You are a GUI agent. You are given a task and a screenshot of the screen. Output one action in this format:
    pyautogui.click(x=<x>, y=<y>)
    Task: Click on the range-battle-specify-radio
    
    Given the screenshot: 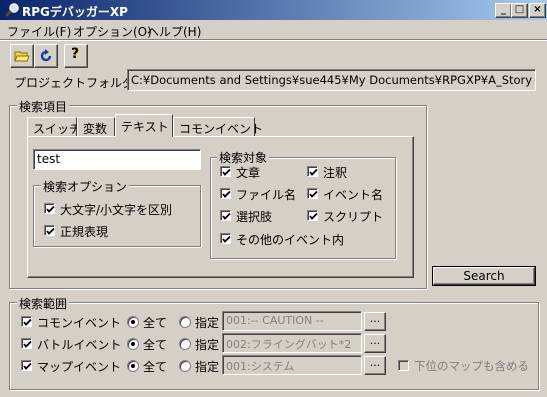 What is the action you would take?
    pyautogui.click(x=185, y=344)
    